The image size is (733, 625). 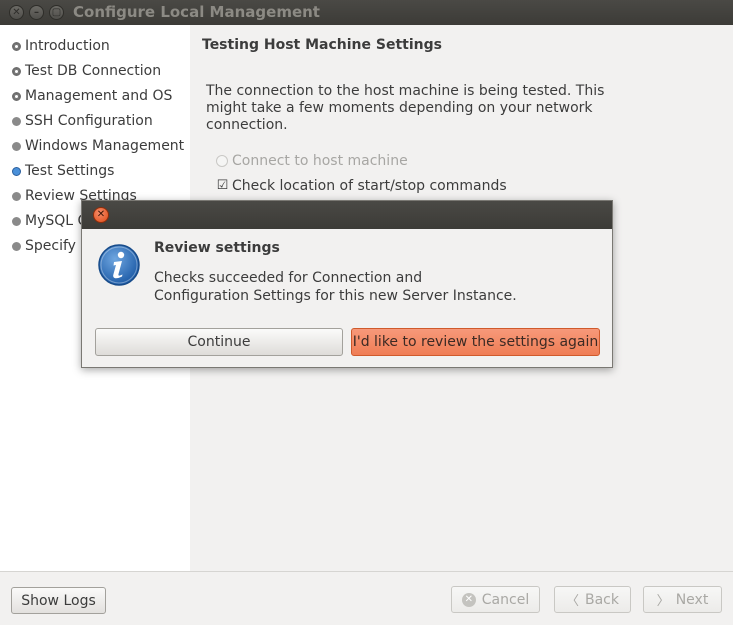 I want to click on info-icon, so click(x=119, y=265).